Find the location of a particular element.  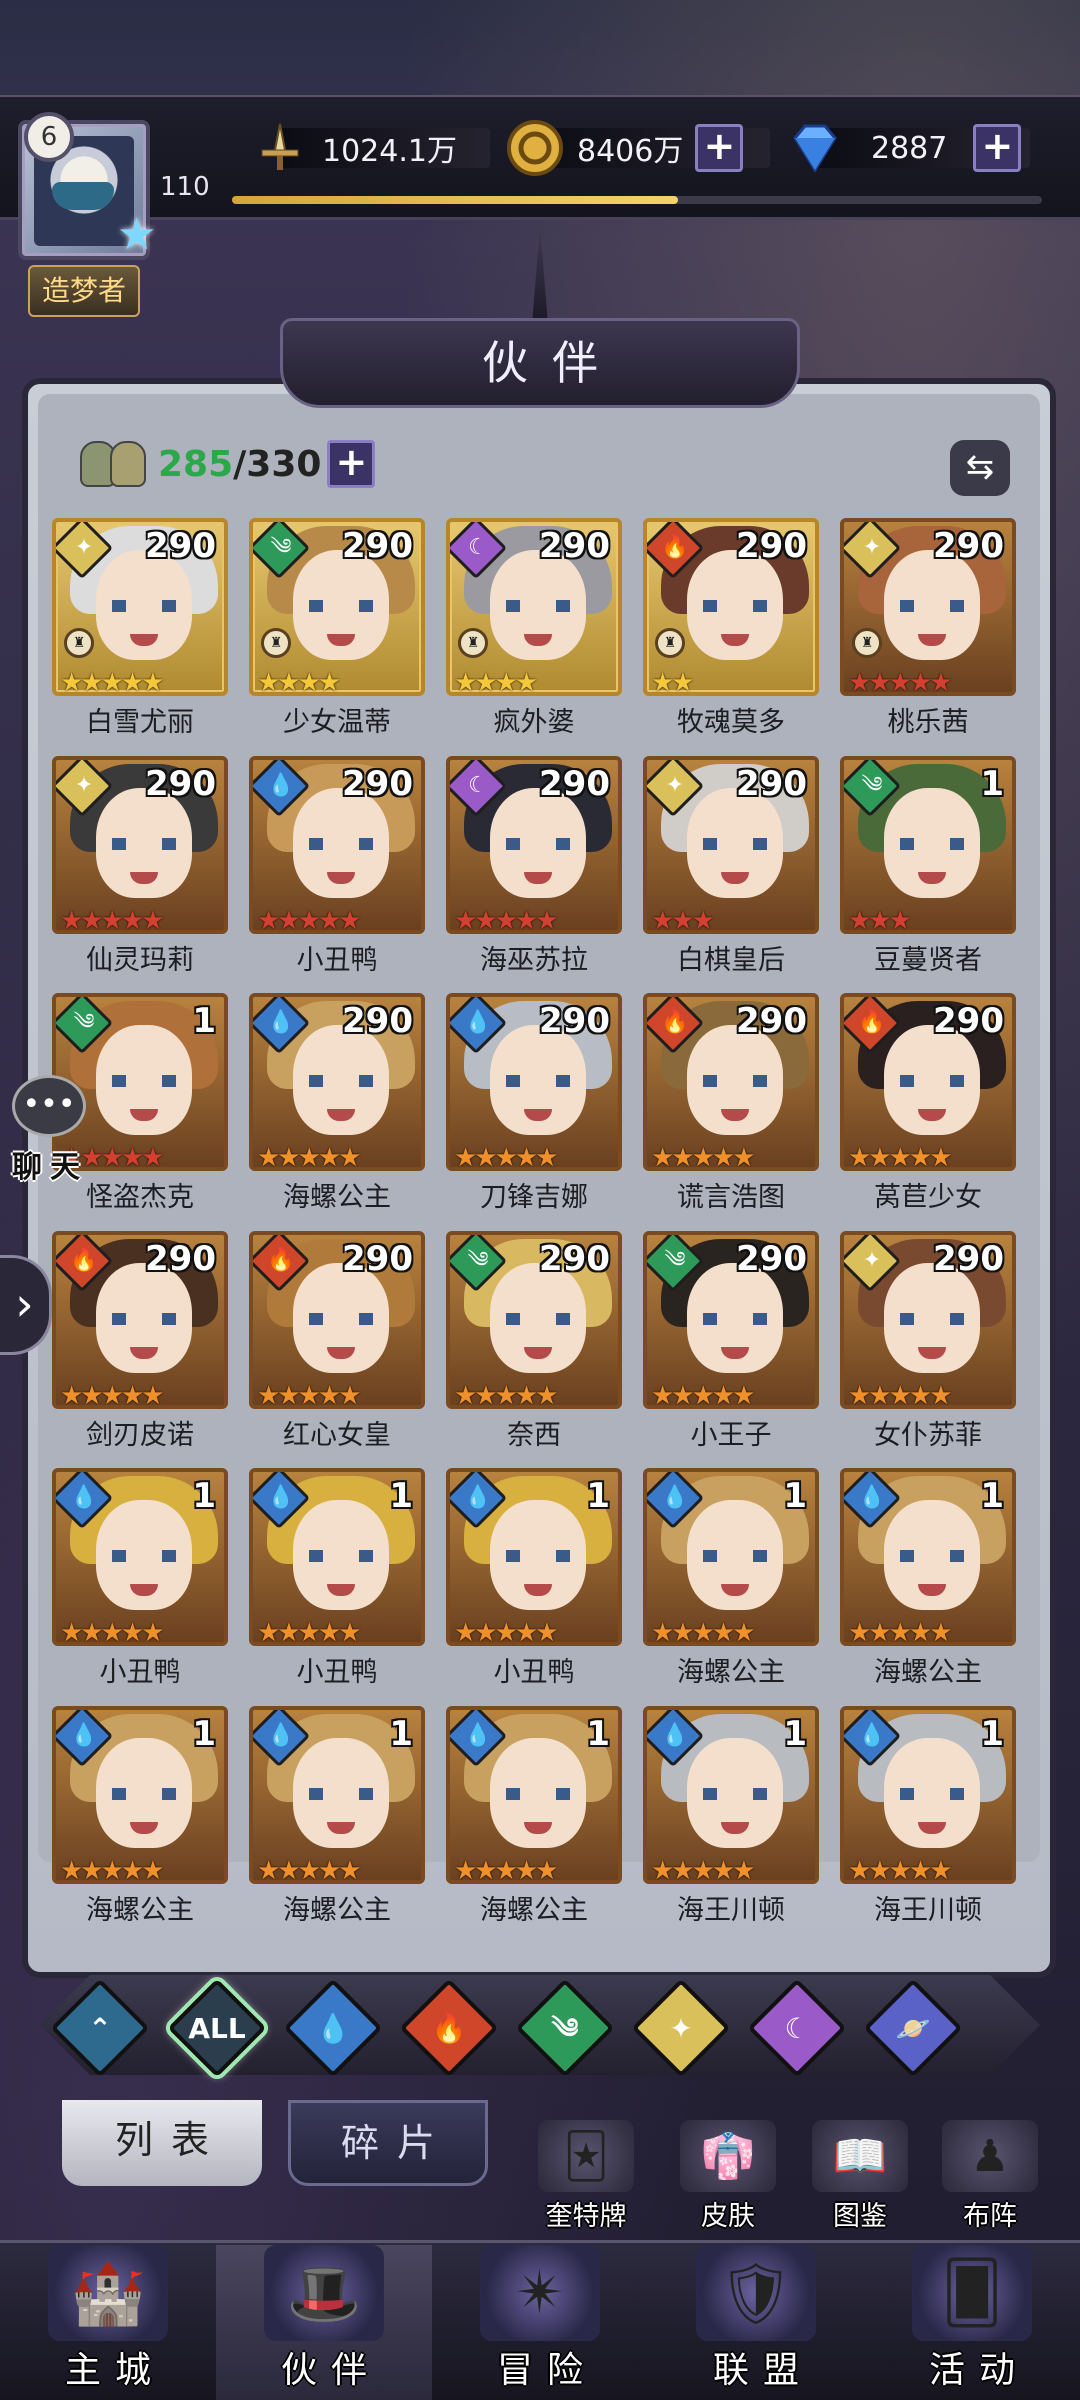

skin-icon: 👘 is located at coordinates (728, 2156).